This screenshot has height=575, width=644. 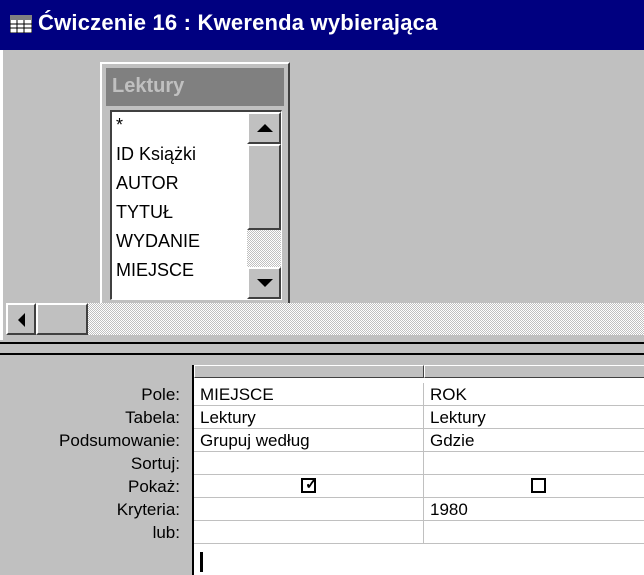 What do you see at coordinates (119, 125) in the screenshot?
I see `field-list-item: *` at bounding box center [119, 125].